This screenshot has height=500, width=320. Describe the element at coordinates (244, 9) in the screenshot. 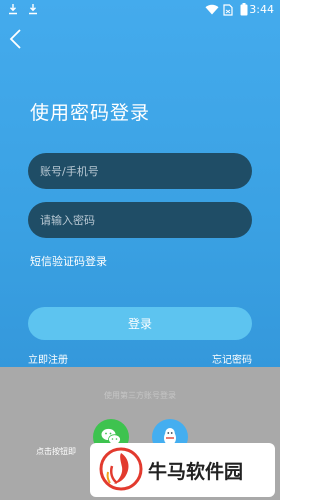

I see `battery-icon` at that location.